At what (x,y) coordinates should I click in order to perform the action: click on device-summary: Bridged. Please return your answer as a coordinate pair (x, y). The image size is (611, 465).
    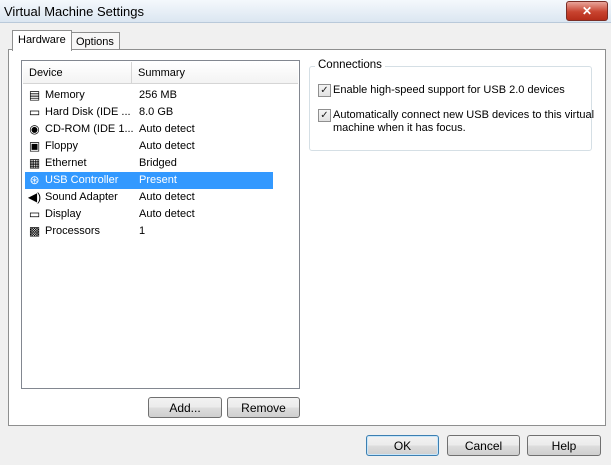
    Looking at the image, I should click on (158, 163).